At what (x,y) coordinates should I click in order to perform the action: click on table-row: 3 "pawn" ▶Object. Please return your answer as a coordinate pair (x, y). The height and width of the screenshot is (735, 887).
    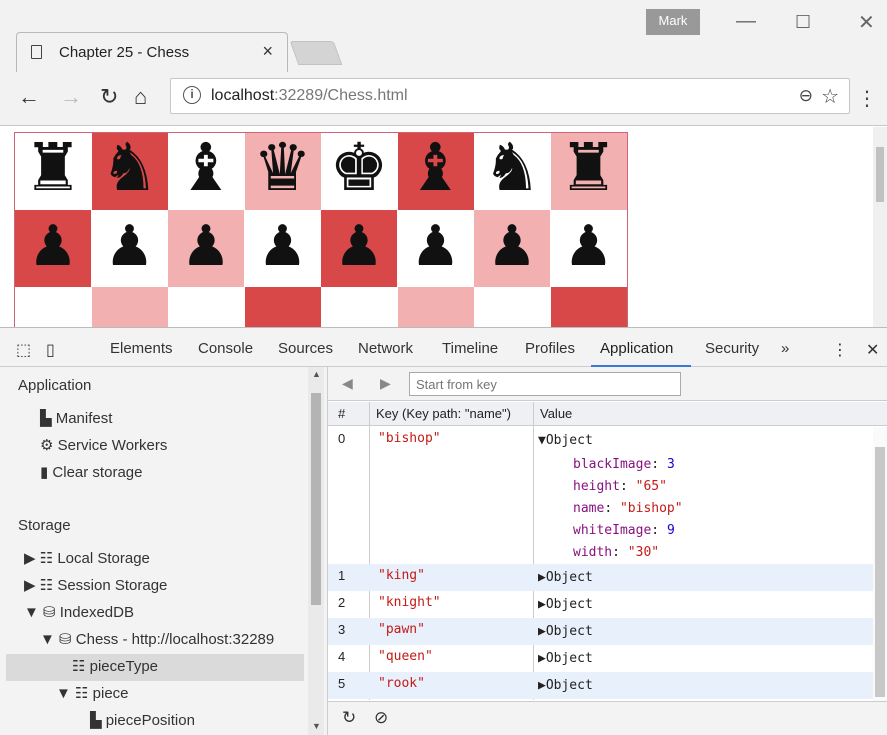
    Looking at the image, I should click on (600, 631).